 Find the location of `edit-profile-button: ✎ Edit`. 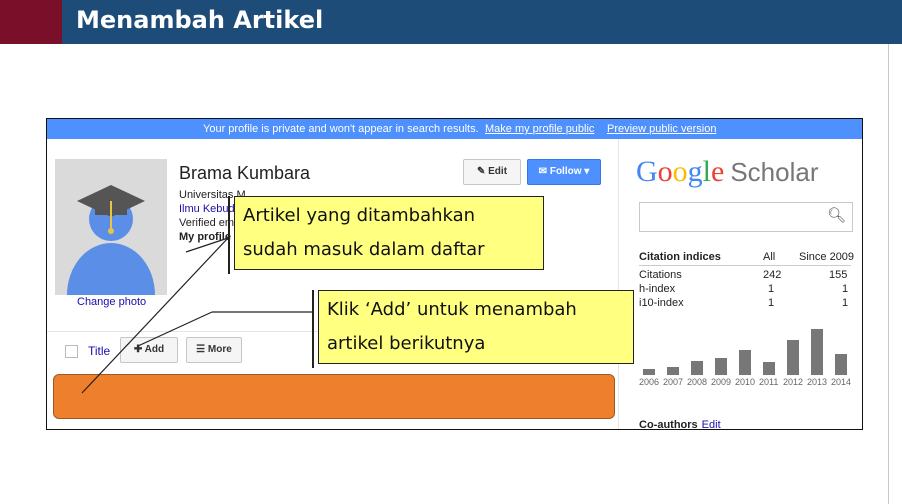

edit-profile-button: ✎ Edit is located at coordinates (492, 172).